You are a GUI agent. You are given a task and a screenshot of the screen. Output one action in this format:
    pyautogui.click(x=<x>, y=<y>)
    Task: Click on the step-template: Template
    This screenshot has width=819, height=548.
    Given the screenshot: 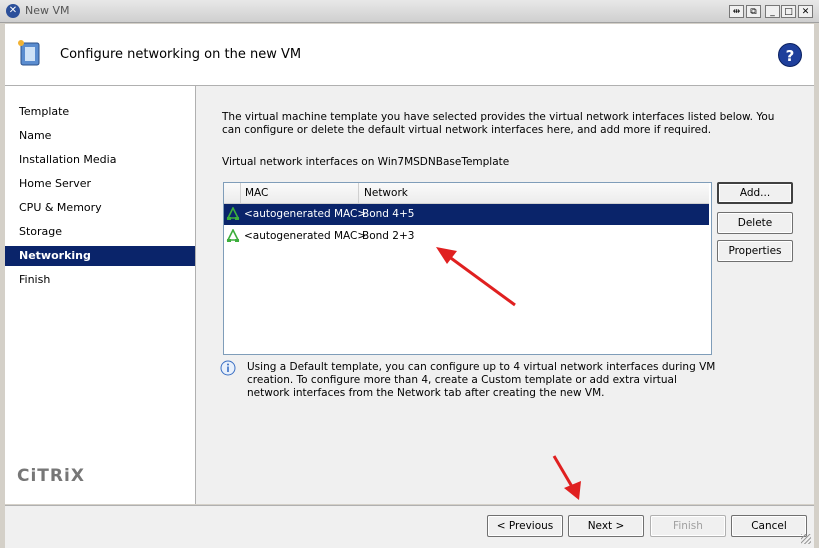 What is the action you would take?
    pyautogui.click(x=44, y=111)
    